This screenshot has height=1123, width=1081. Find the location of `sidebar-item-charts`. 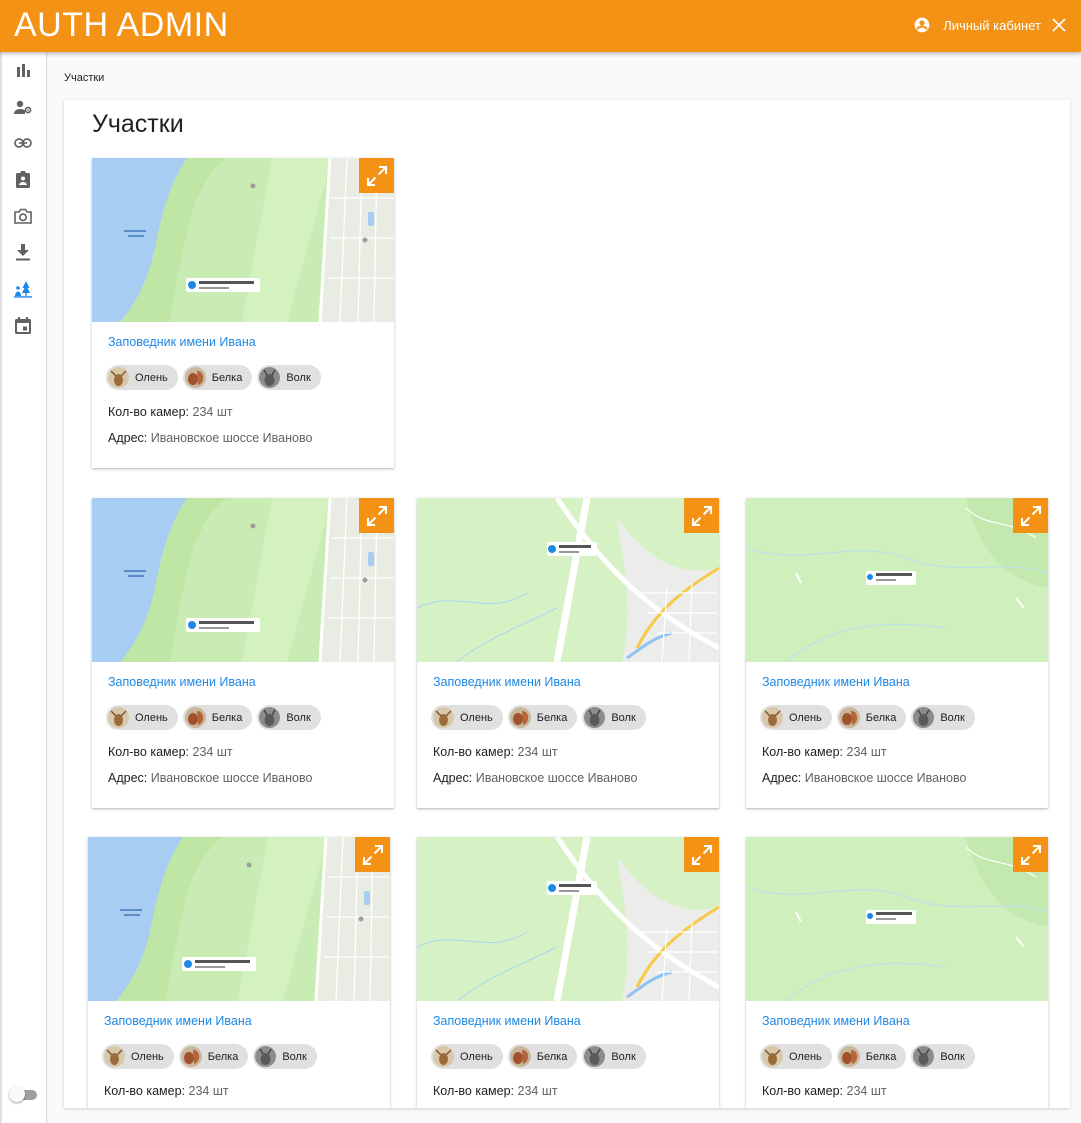

sidebar-item-charts is located at coordinates (23, 71).